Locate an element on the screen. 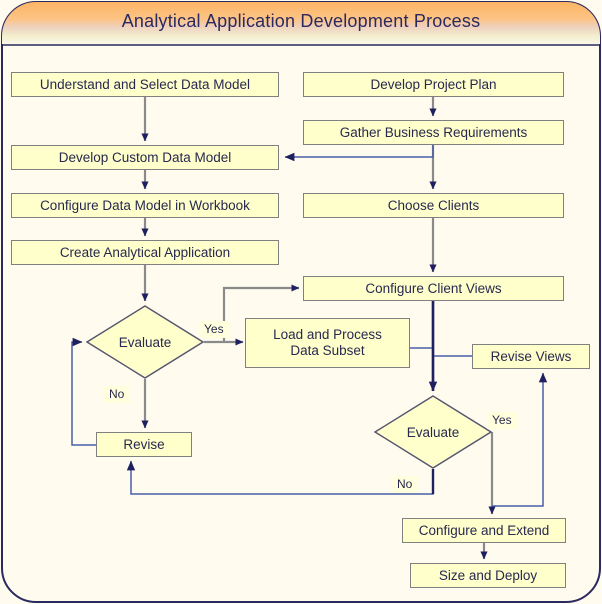  edge-label-no-right: No is located at coordinates (405, 484).